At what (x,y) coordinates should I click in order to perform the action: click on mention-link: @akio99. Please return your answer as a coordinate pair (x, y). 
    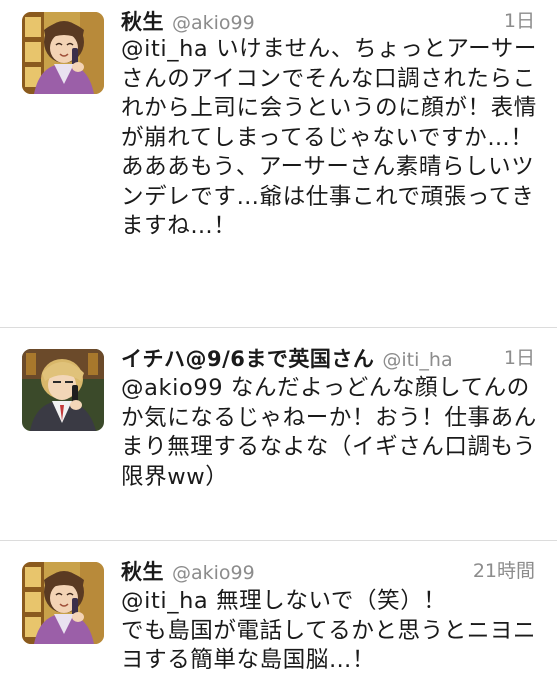
    Looking at the image, I should click on (172, 388).